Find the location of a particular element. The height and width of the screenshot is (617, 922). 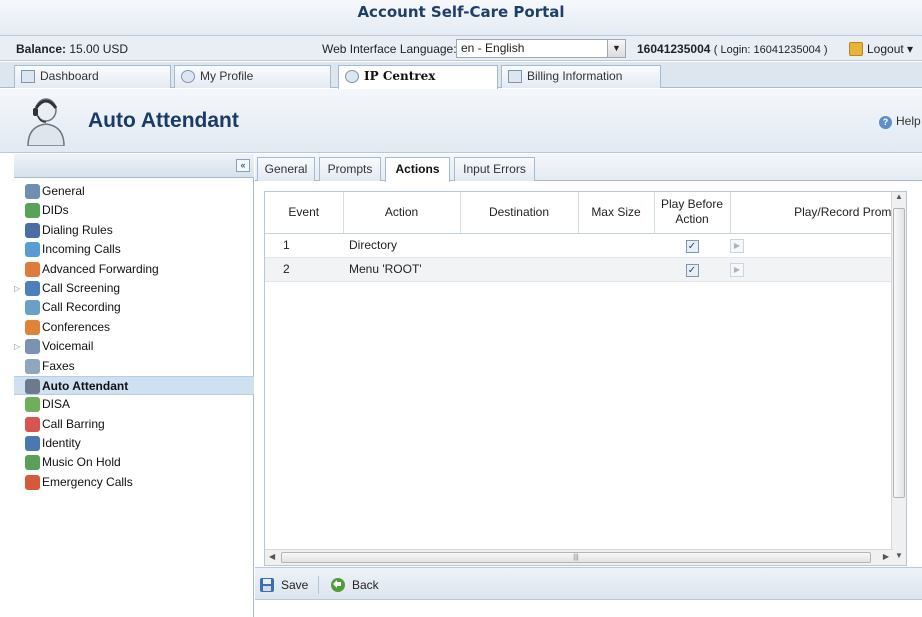

sidebar-item-auto-attendant: Auto Attendant is located at coordinates (134, 385).